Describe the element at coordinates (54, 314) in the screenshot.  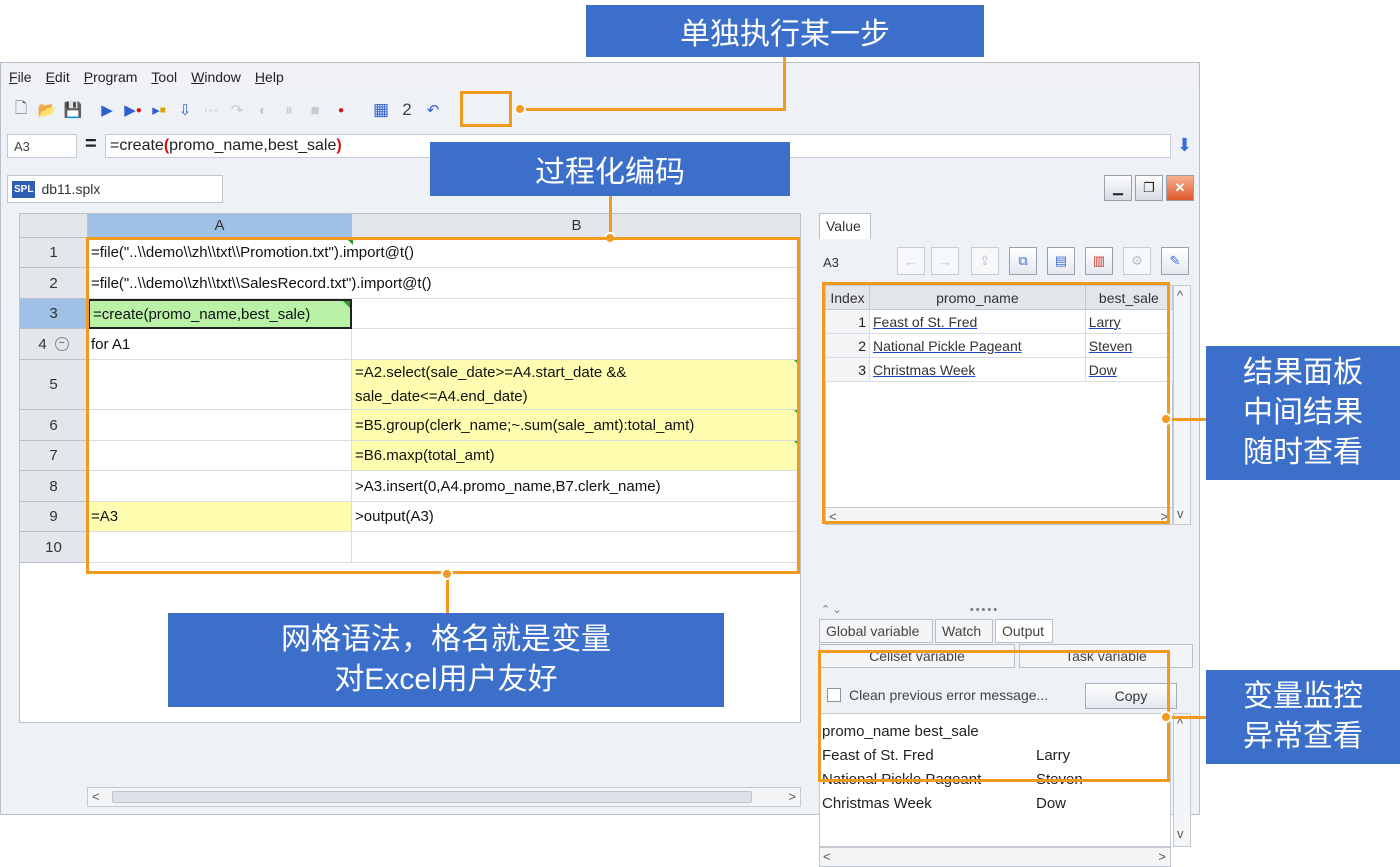
I see `row-header: 3` at that location.